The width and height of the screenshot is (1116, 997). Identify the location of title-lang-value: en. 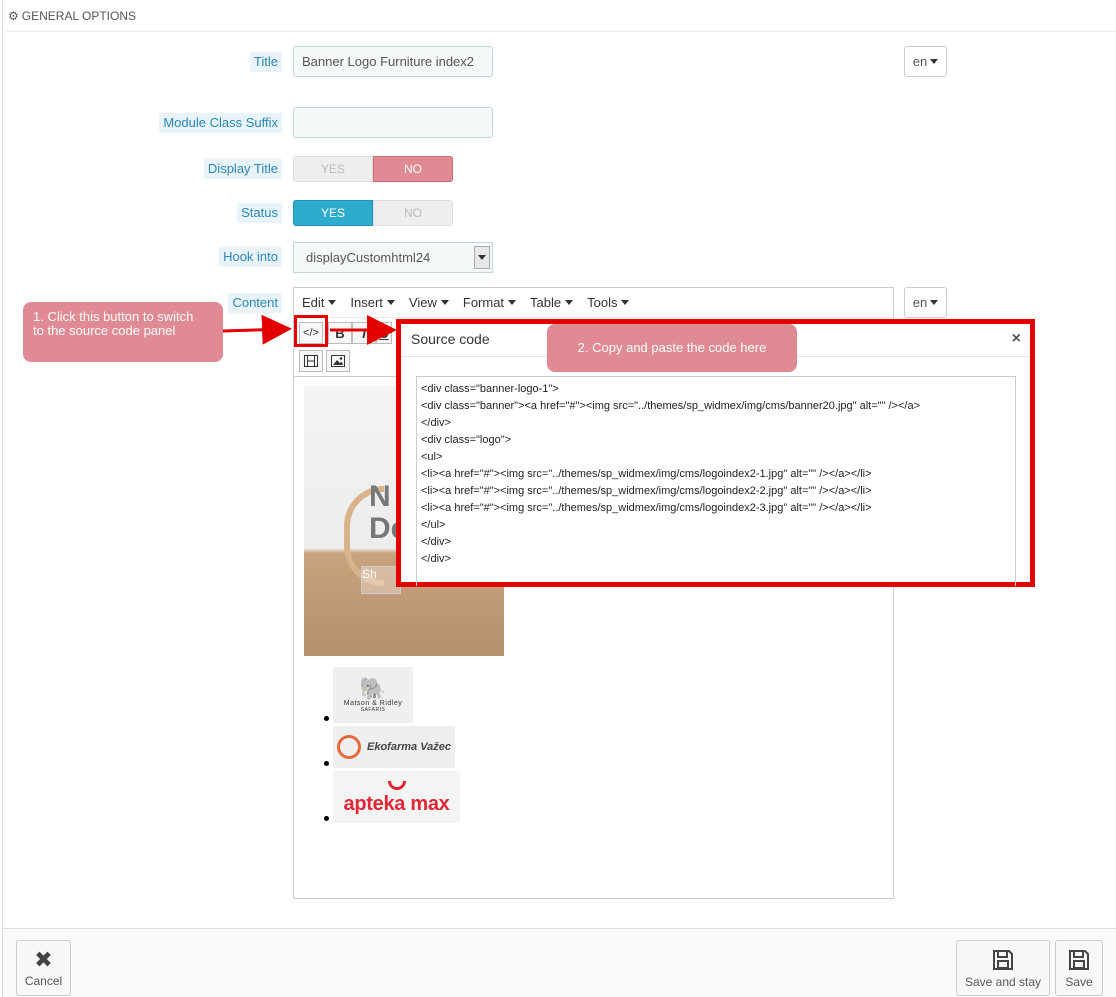
(920, 61).